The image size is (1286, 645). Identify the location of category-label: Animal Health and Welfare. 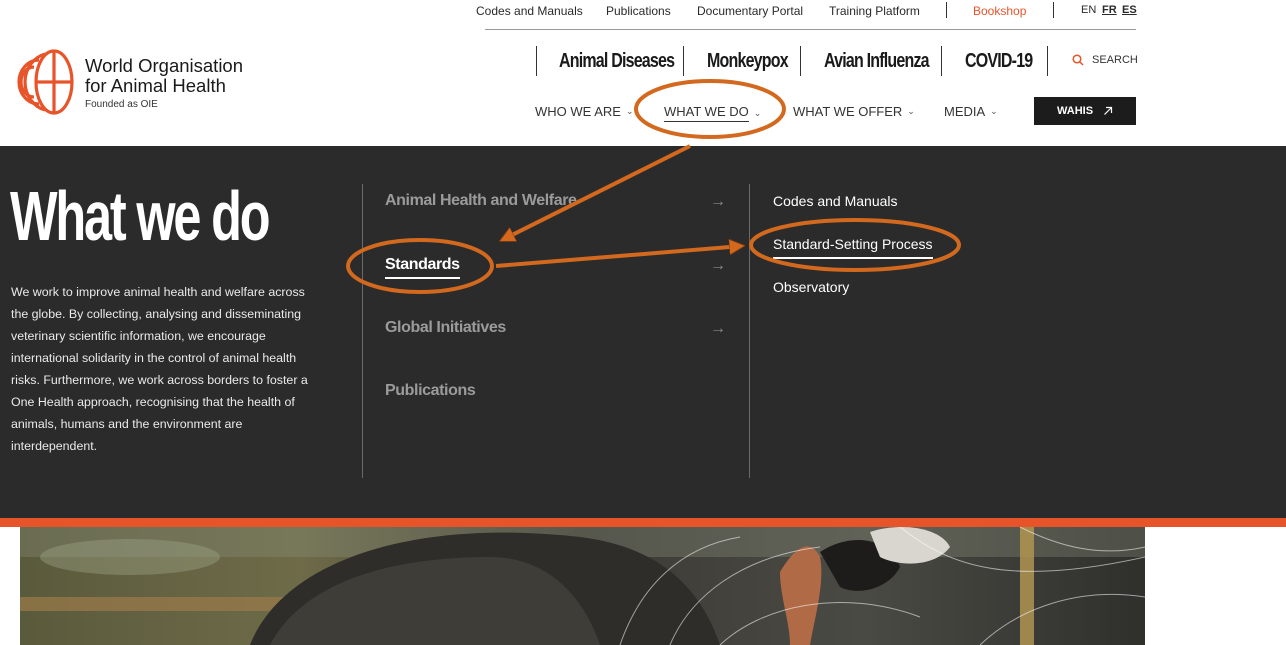
(481, 200).